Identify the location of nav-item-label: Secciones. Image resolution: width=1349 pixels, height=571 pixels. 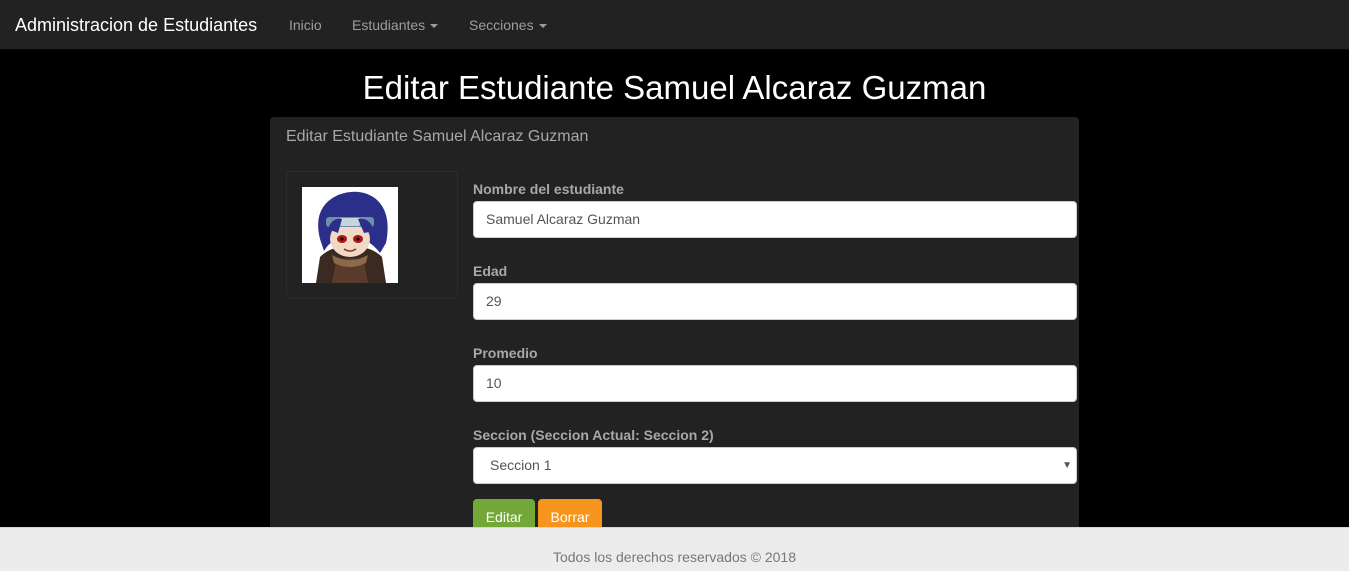
(501, 25).